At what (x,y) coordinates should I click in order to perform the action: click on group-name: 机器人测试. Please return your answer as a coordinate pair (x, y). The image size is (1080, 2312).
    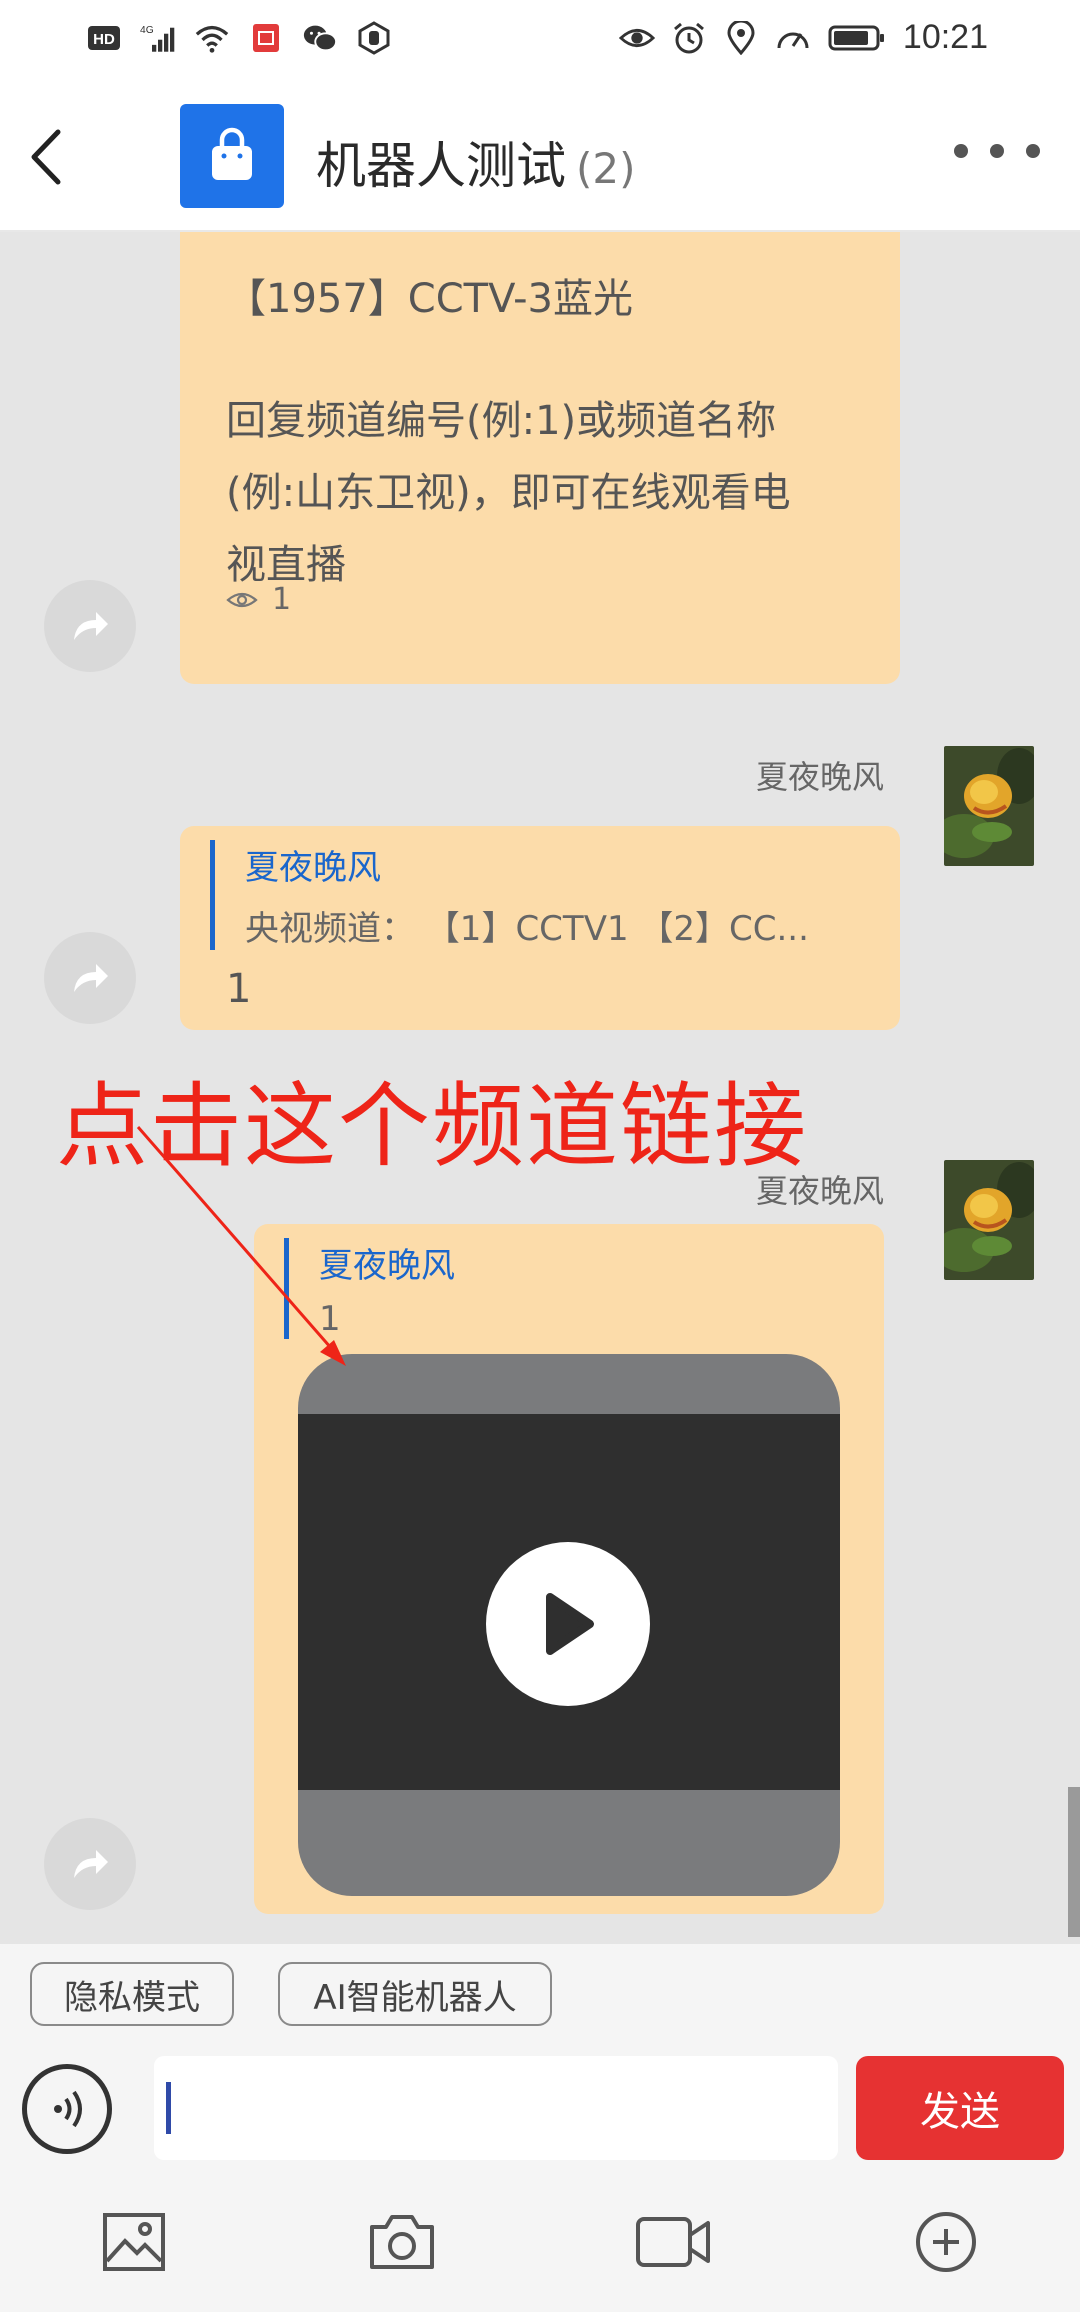
    Looking at the image, I should click on (441, 166).